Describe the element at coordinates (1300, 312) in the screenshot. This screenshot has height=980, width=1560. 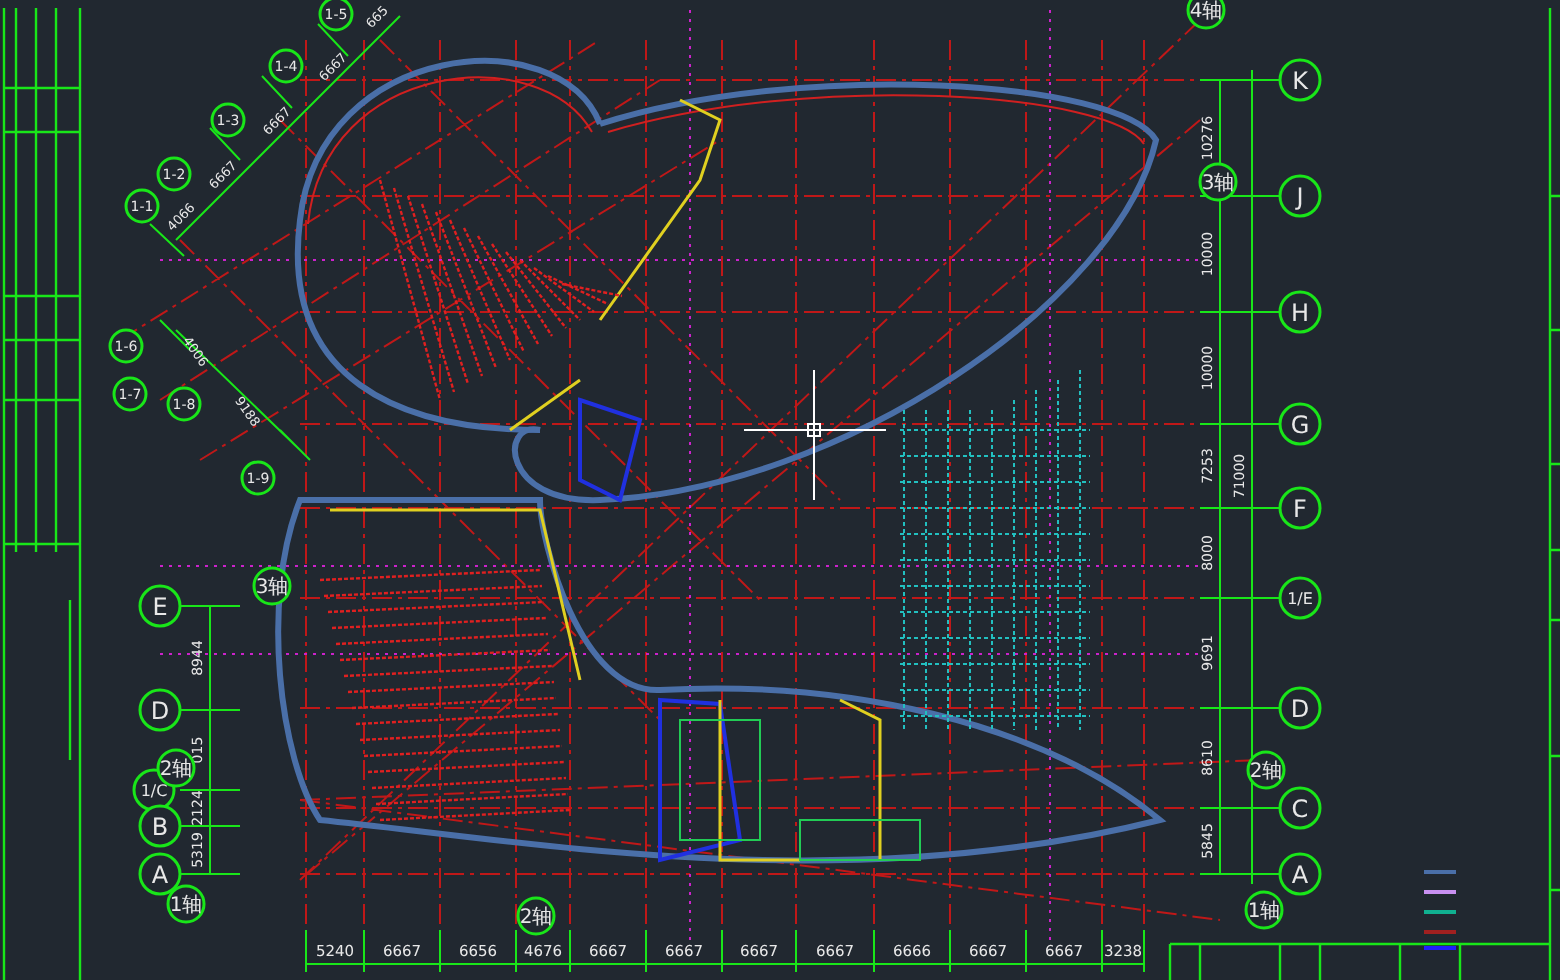
I see `axis-bubble: H` at that location.